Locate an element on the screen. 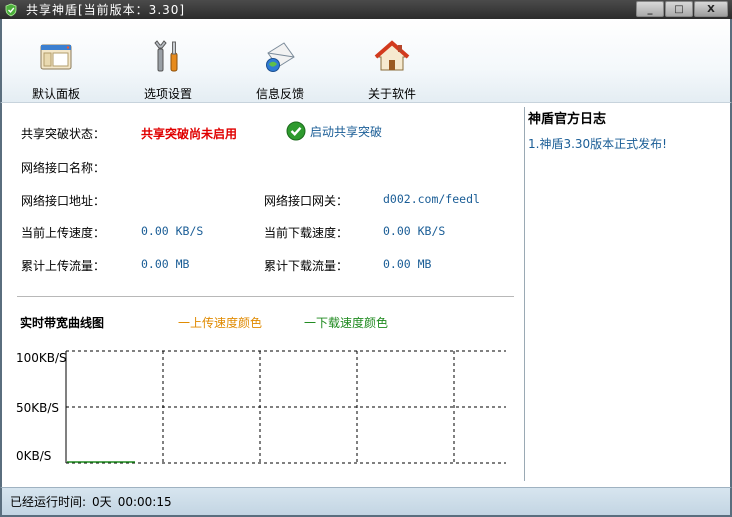 The image size is (732, 517). runtime-time: 00:00:15 is located at coordinates (144, 501).